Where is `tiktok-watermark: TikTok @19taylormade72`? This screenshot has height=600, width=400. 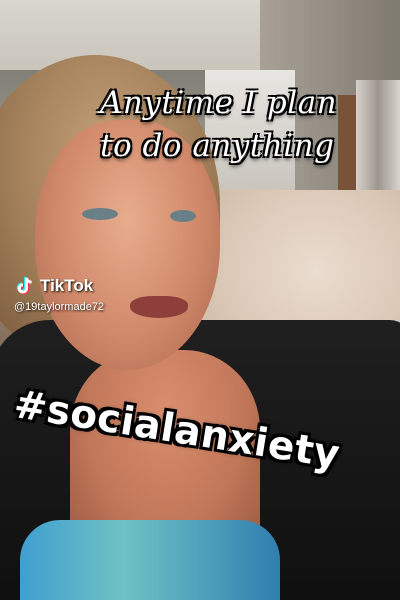 tiktok-watermark: TikTok @19taylormade72 is located at coordinates (59, 294).